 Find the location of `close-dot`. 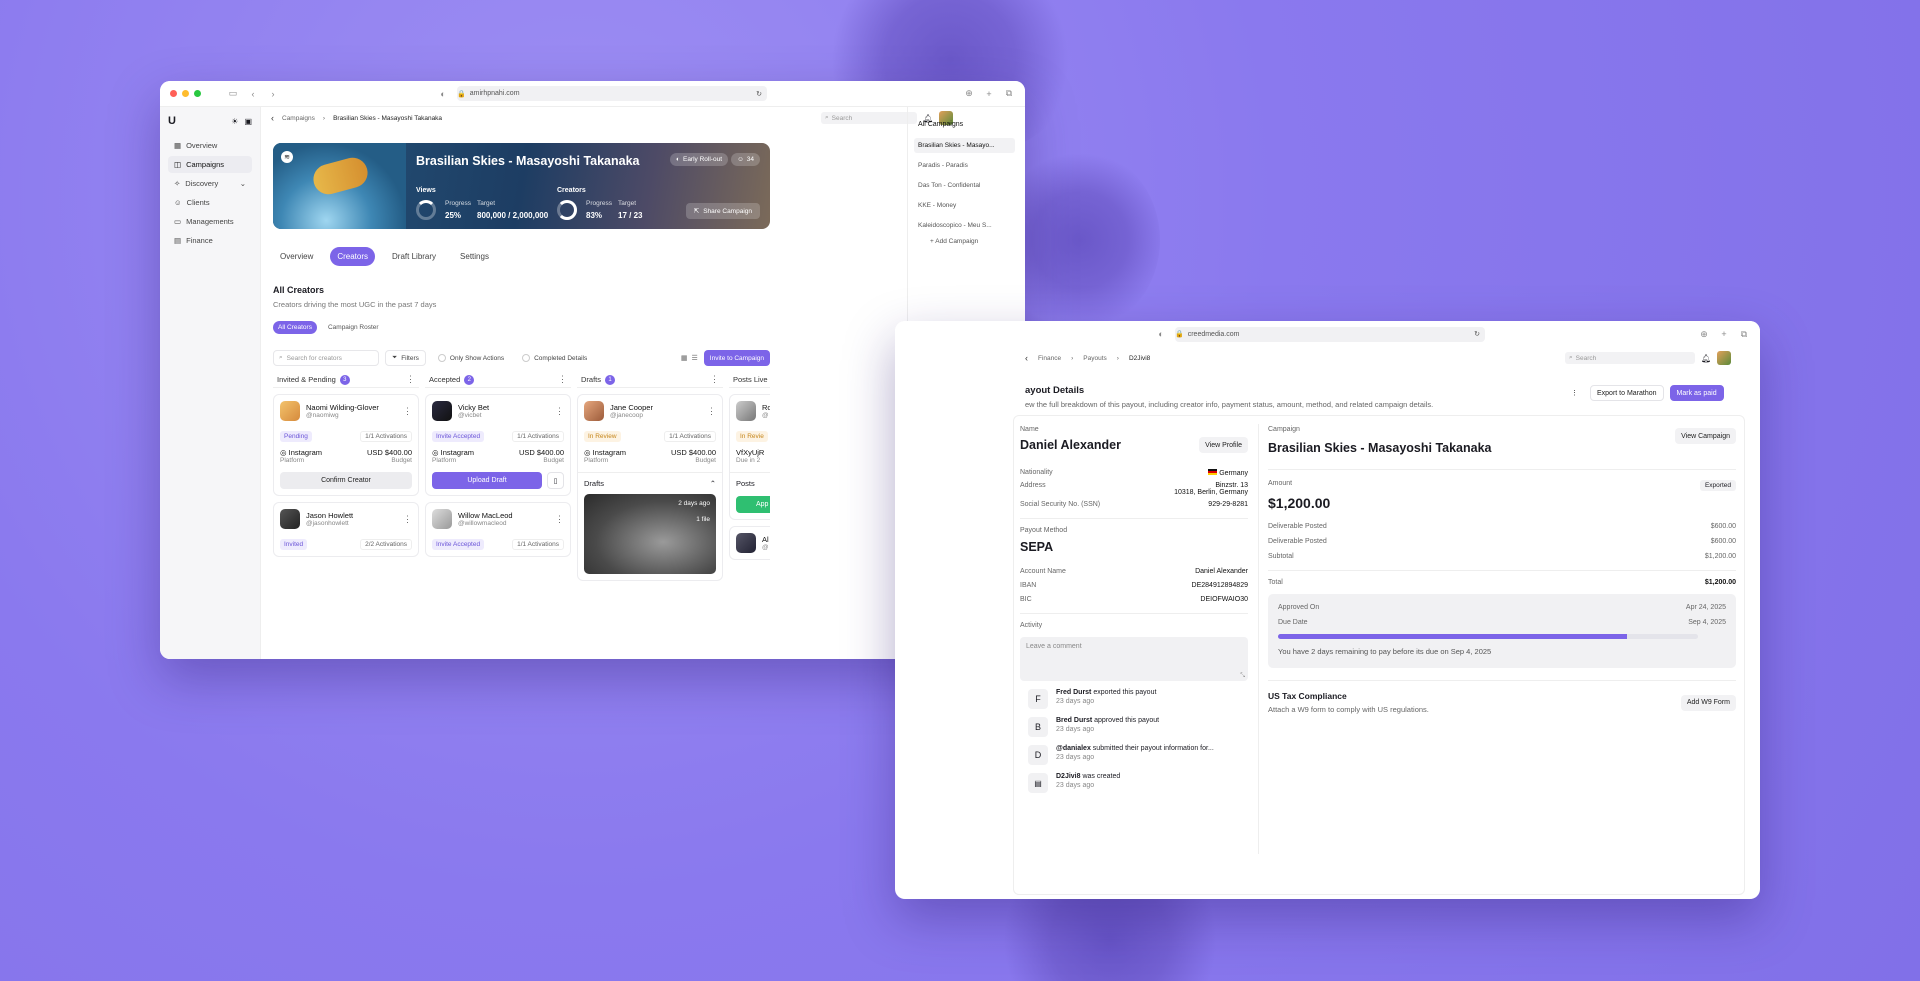

close-dot is located at coordinates (173, 93).